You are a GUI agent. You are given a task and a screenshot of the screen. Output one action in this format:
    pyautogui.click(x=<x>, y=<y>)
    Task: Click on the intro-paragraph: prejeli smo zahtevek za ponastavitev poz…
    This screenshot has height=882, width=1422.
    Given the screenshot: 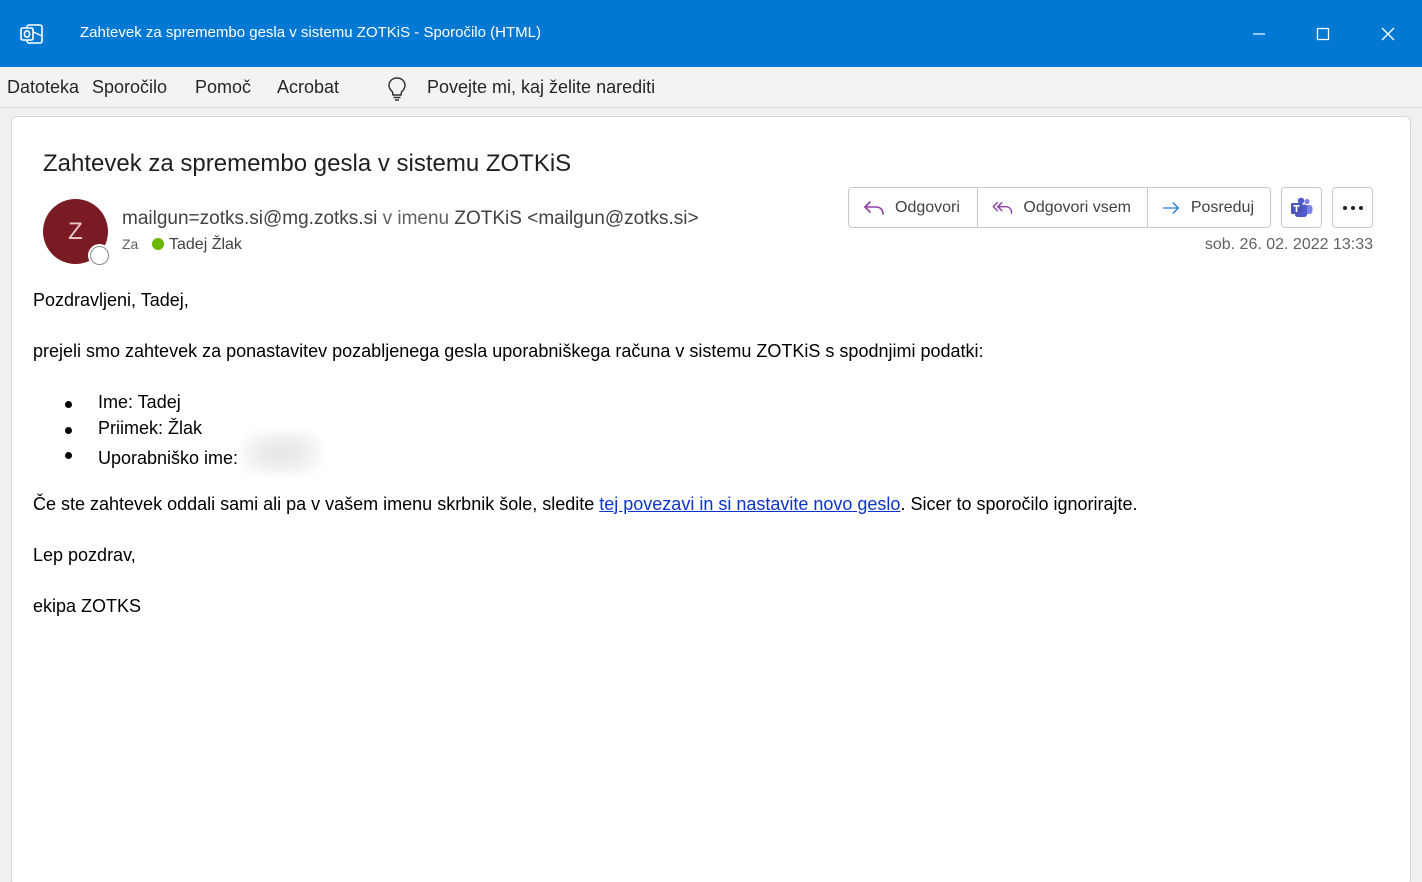 What is the action you would take?
    pyautogui.click(x=508, y=351)
    